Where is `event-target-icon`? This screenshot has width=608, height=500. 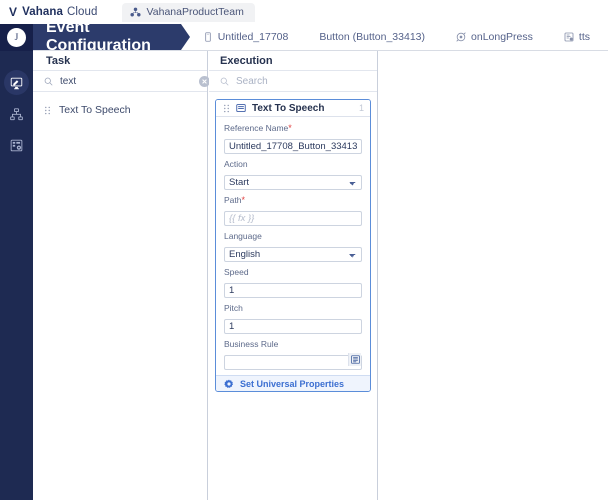 event-target-icon is located at coordinates (461, 37).